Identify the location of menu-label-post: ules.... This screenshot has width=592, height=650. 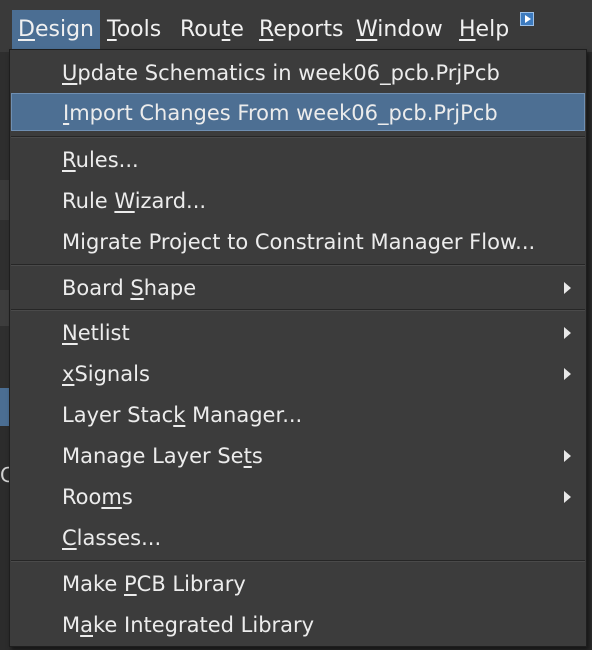
(107, 160).